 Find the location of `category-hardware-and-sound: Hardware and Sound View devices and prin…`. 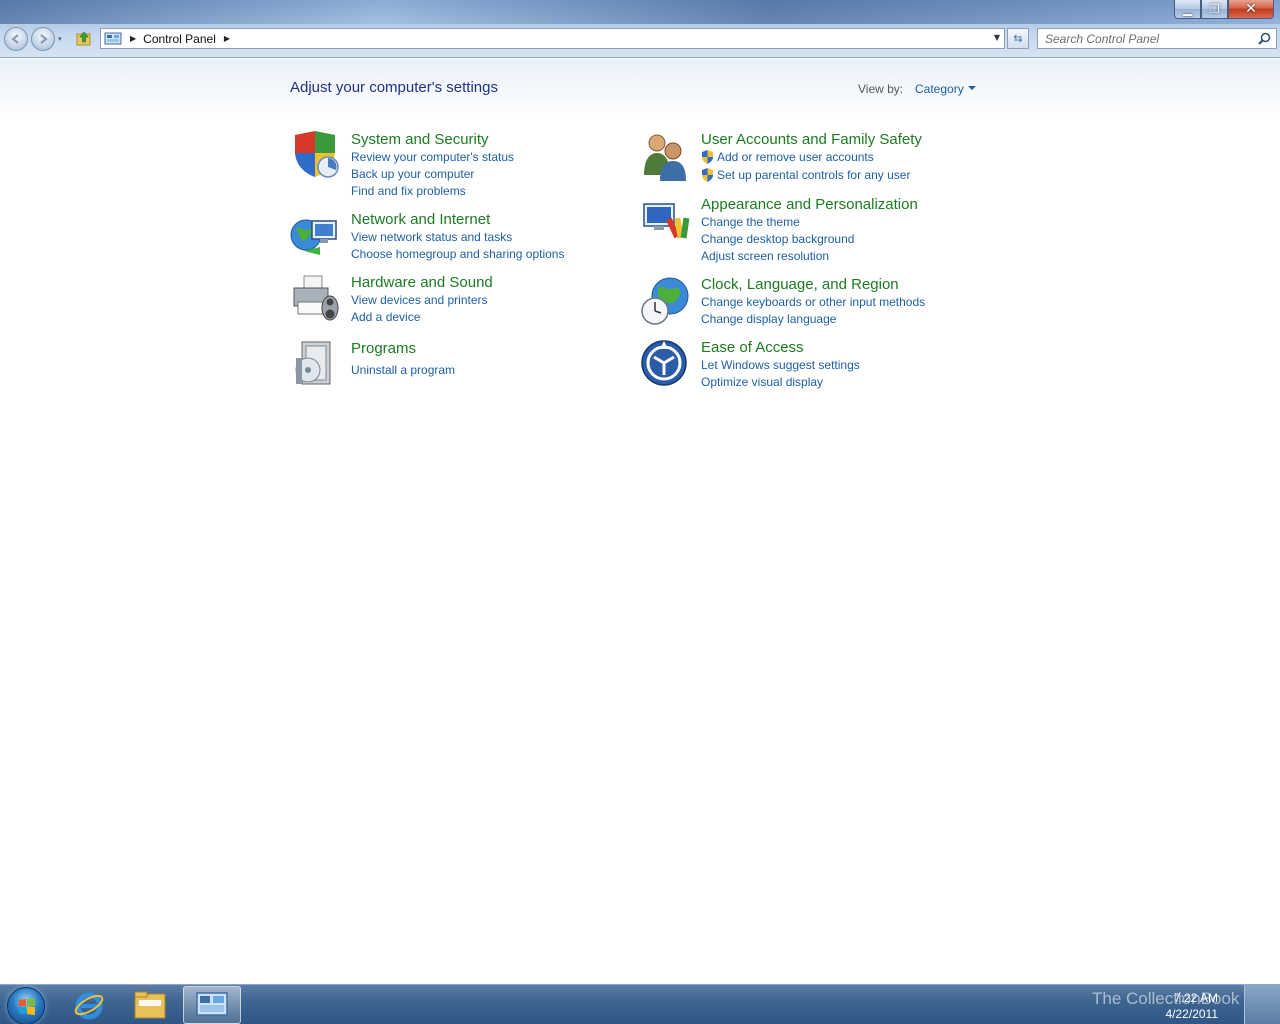

category-hardware-and-sound: Hardware and Sound View devices and prin… is located at coordinates (455, 299).